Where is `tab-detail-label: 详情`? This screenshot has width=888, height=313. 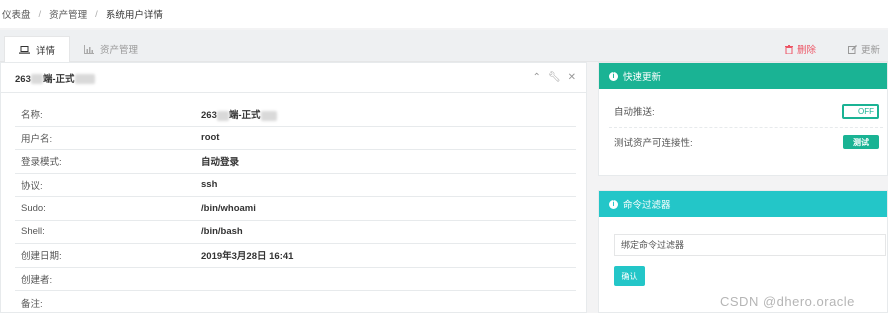 tab-detail-label: 详情 is located at coordinates (46, 51).